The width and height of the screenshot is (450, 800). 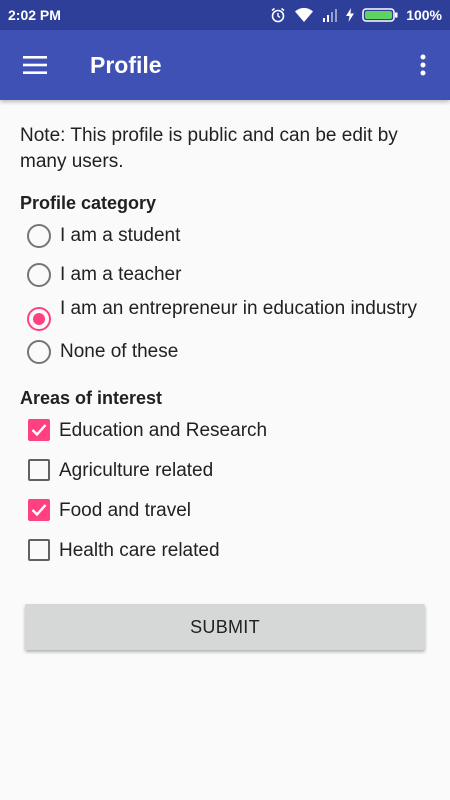 What do you see at coordinates (380, 15) in the screenshot?
I see `battery-icon` at bounding box center [380, 15].